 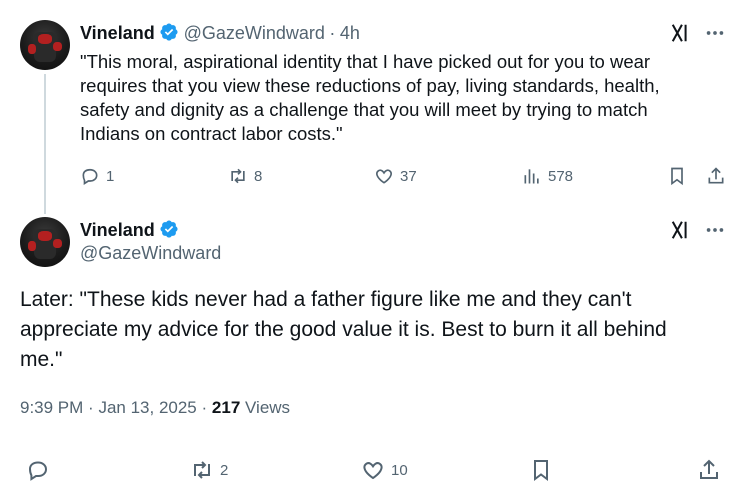 I want to click on views-count: 217, so click(x=226, y=407).